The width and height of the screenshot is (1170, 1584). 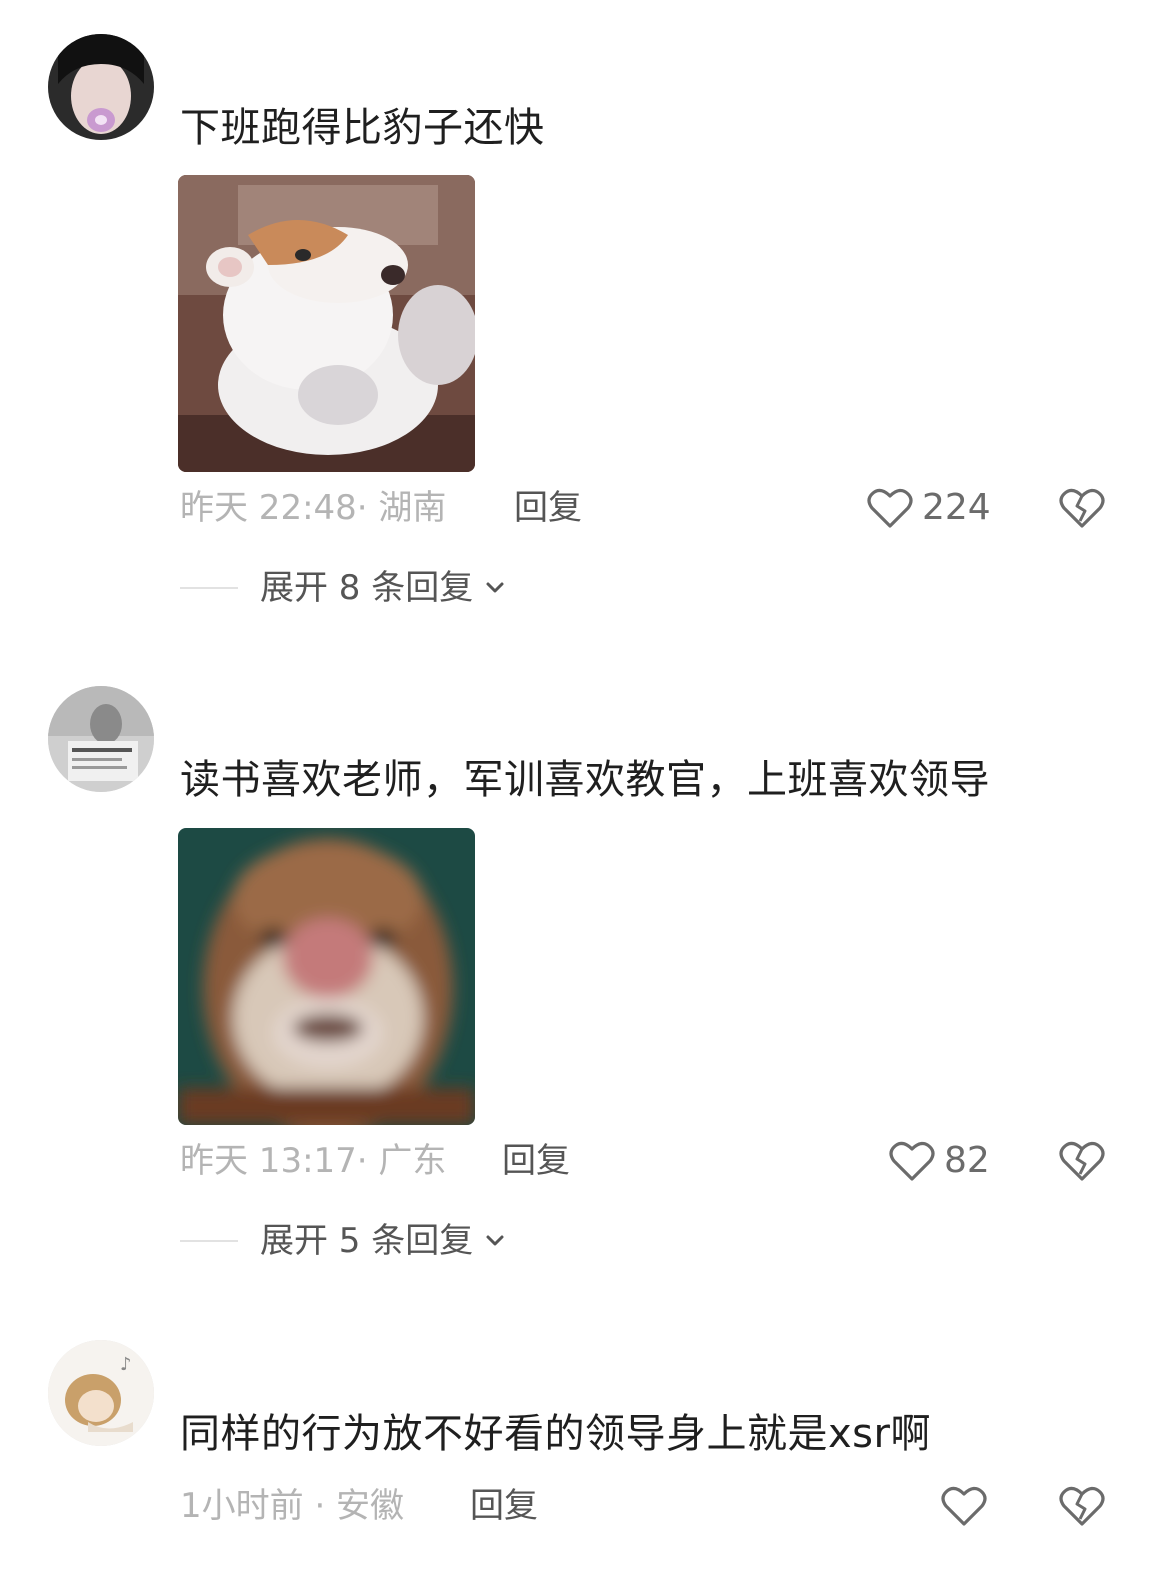 I want to click on like-count: 224, so click(x=956, y=507).